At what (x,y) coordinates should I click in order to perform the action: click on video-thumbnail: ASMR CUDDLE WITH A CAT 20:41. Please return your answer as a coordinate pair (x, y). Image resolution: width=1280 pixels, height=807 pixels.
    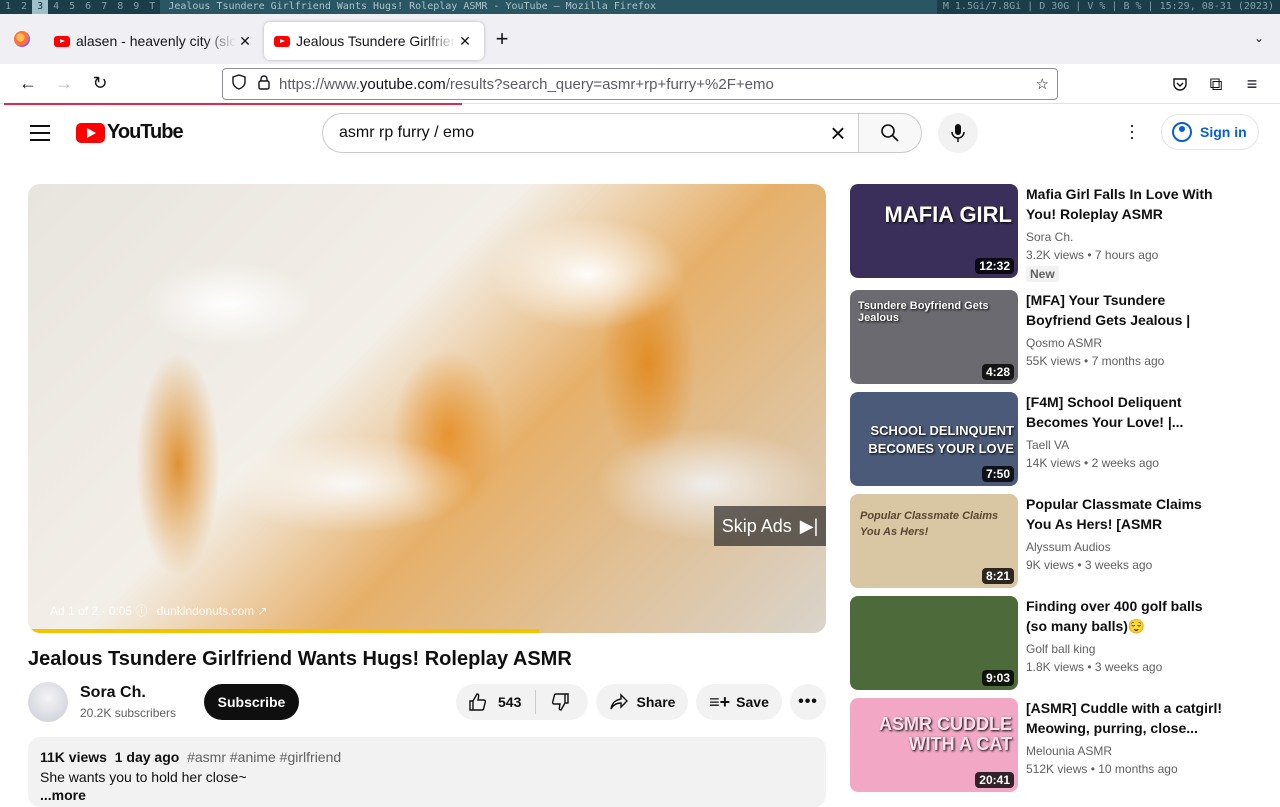
    Looking at the image, I should click on (934, 745).